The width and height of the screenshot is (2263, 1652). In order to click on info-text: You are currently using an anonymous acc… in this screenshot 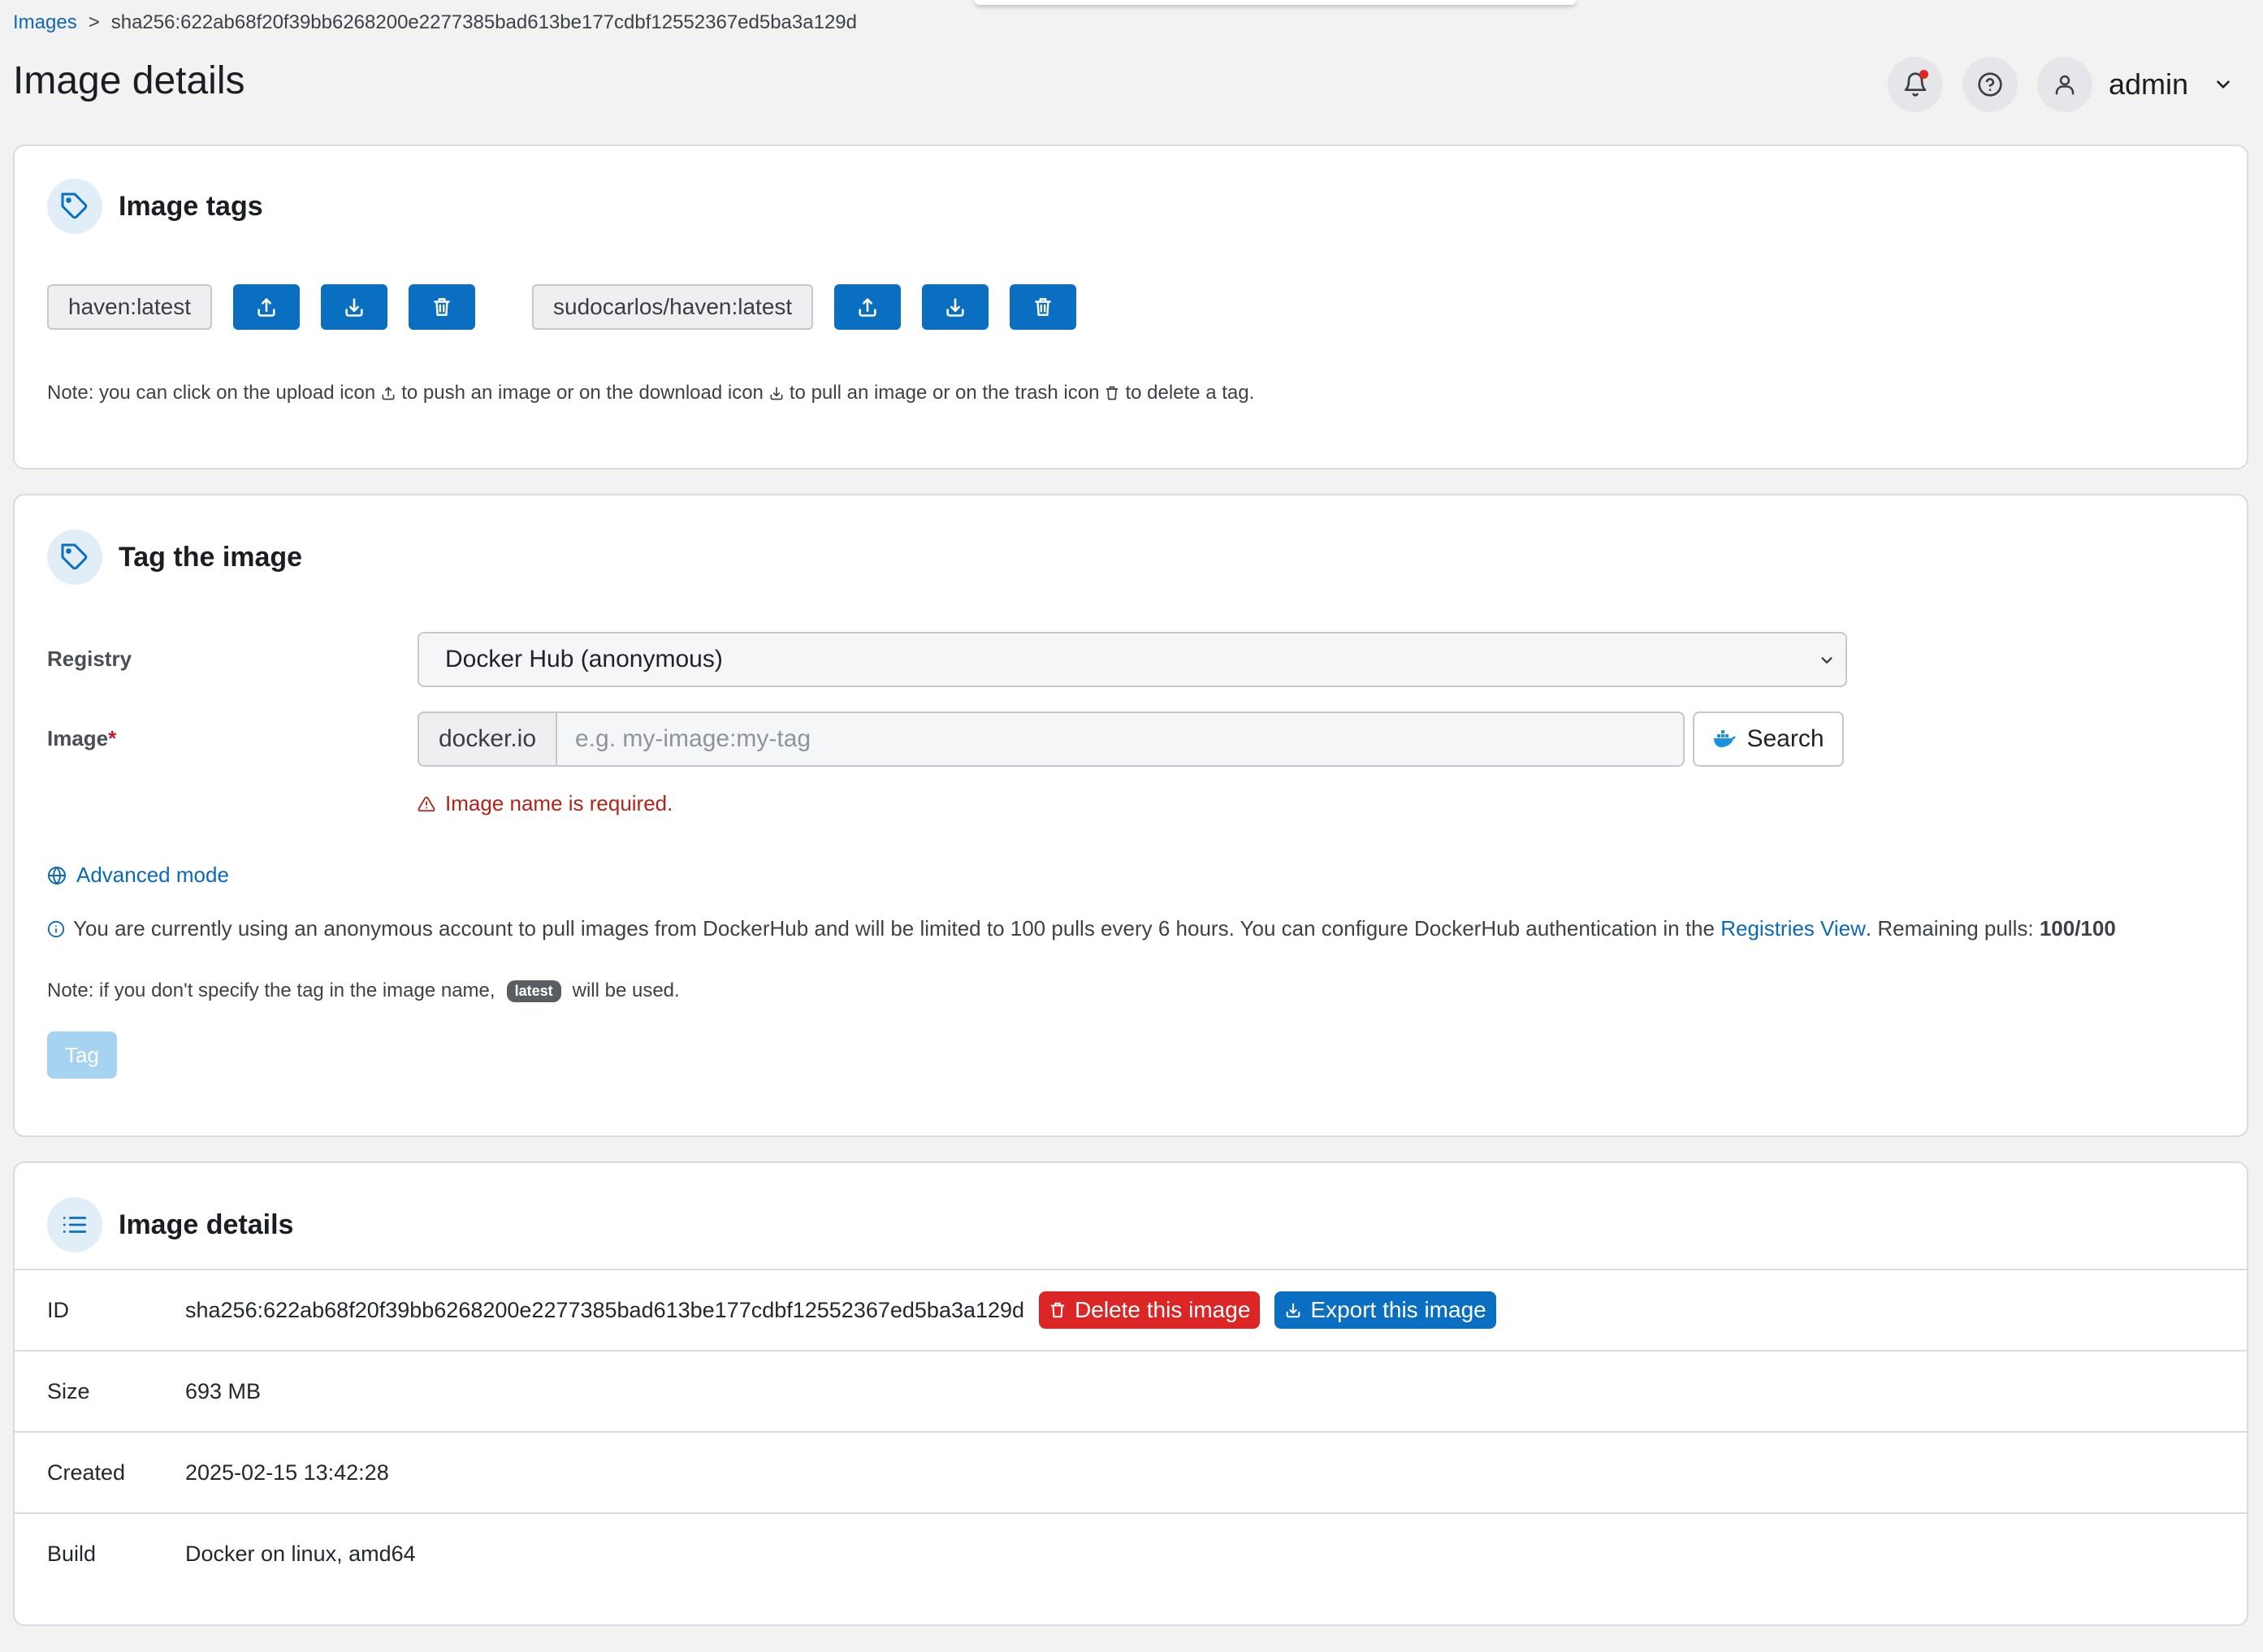, I will do `click(894, 928)`.